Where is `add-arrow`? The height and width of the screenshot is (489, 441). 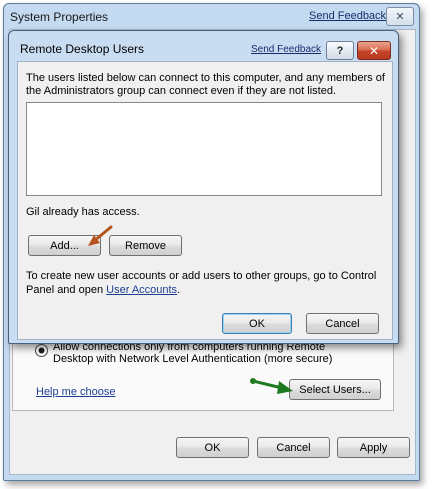 add-arrow is located at coordinates (100, 235).